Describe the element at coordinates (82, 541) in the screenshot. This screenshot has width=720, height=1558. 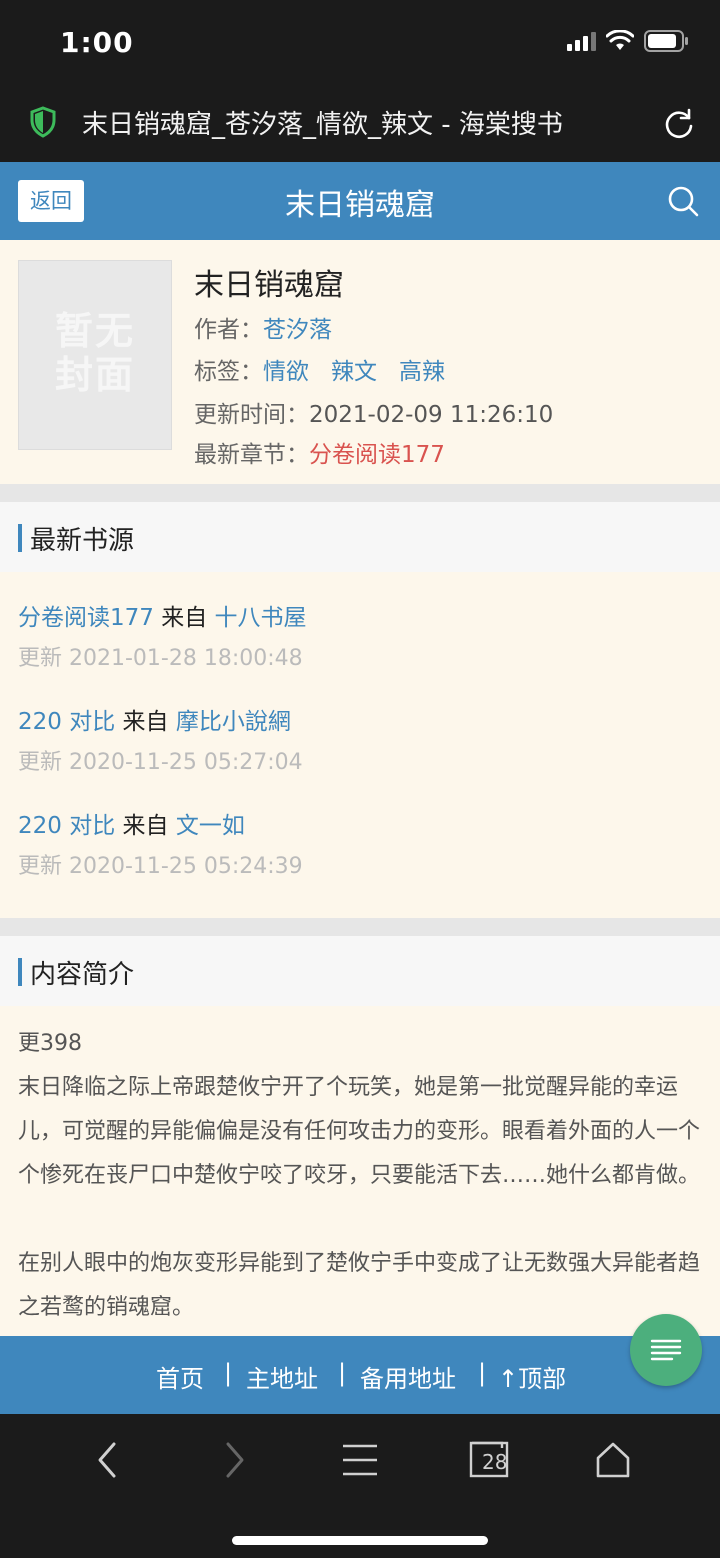
I see `sources-section-title: 最新书源` at that location.